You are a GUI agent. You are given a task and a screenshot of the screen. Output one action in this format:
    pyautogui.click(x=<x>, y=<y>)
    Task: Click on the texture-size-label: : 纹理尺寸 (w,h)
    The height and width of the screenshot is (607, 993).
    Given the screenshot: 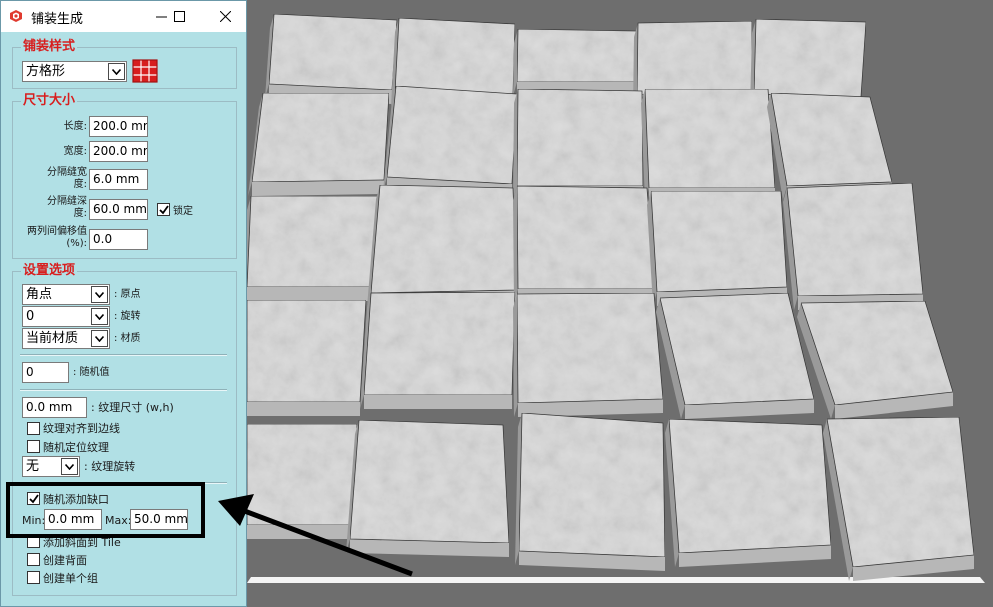 What is the action you would take?
    pyautogui.click(x=132, y=407)
    